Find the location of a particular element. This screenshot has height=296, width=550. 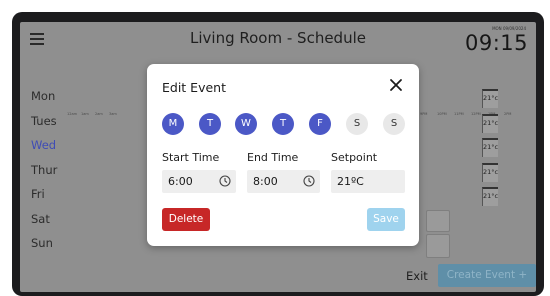

day-label-fri: Fri is located at coordinates (38, 194).